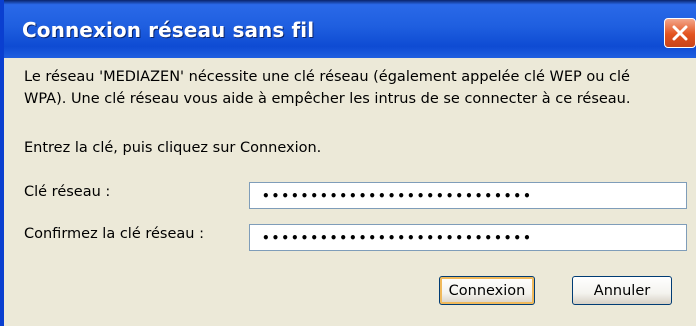 The height and width of the screenshot is (326, 696). What do you see at coordinates (397, 238) in the screenshot?
I see `confirm-key-value: ••••••••••••••••••••••••••••` at bounding box center [397, 238].